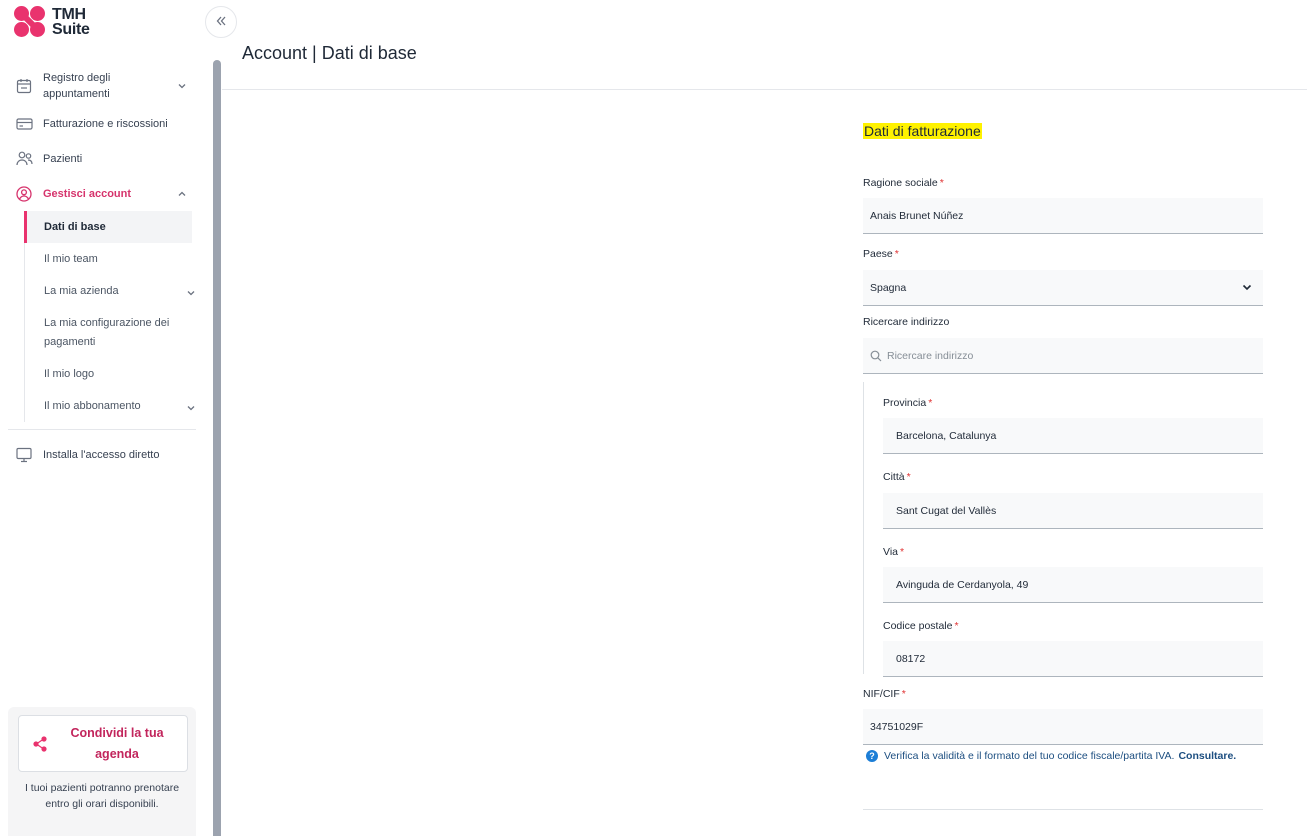 This screenshot has width=1307, height=836. What do you see at coordinates (40, 744) in the screenshot?
I see `share-icon` at bounding box center [40, 744].